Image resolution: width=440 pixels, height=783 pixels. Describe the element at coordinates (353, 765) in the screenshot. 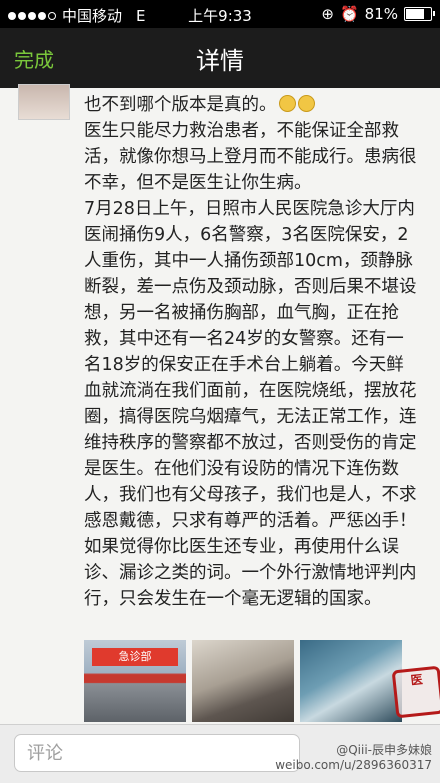

I see `weibo-url: weibo.com/u/2896360317` at that location.